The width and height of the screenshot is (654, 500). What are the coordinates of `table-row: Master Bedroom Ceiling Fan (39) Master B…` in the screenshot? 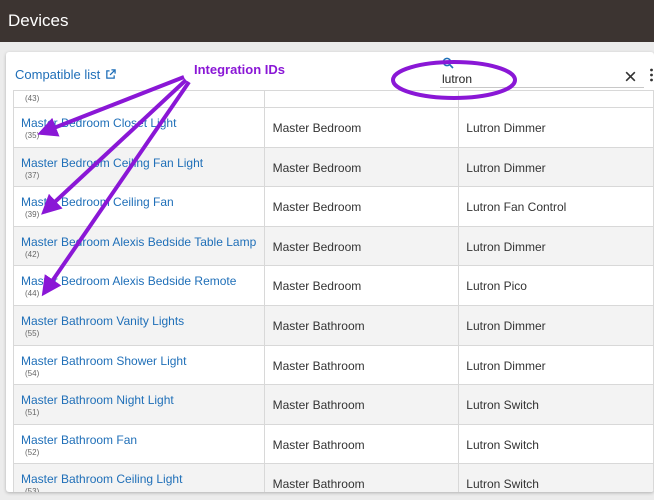 It's located at (333, 206).